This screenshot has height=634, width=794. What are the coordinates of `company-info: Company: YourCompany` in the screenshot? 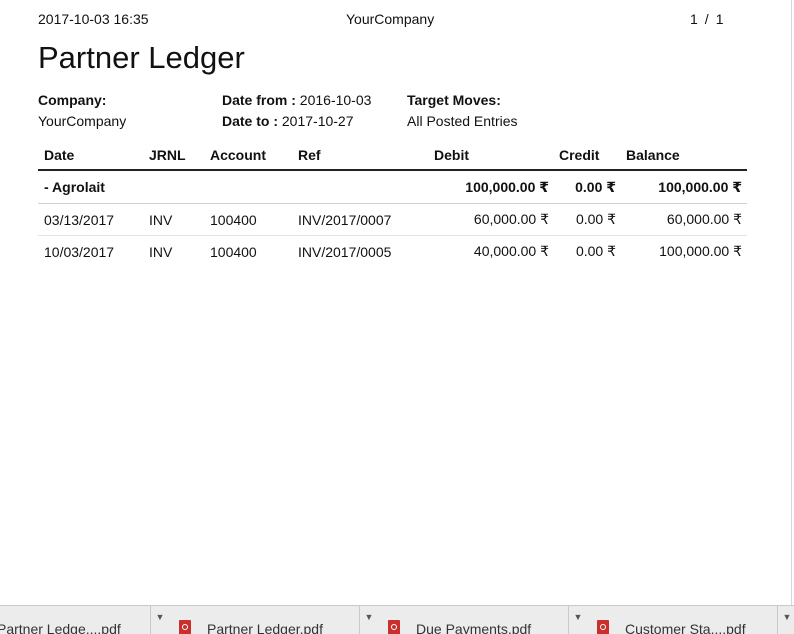 It's located at (82, 111).